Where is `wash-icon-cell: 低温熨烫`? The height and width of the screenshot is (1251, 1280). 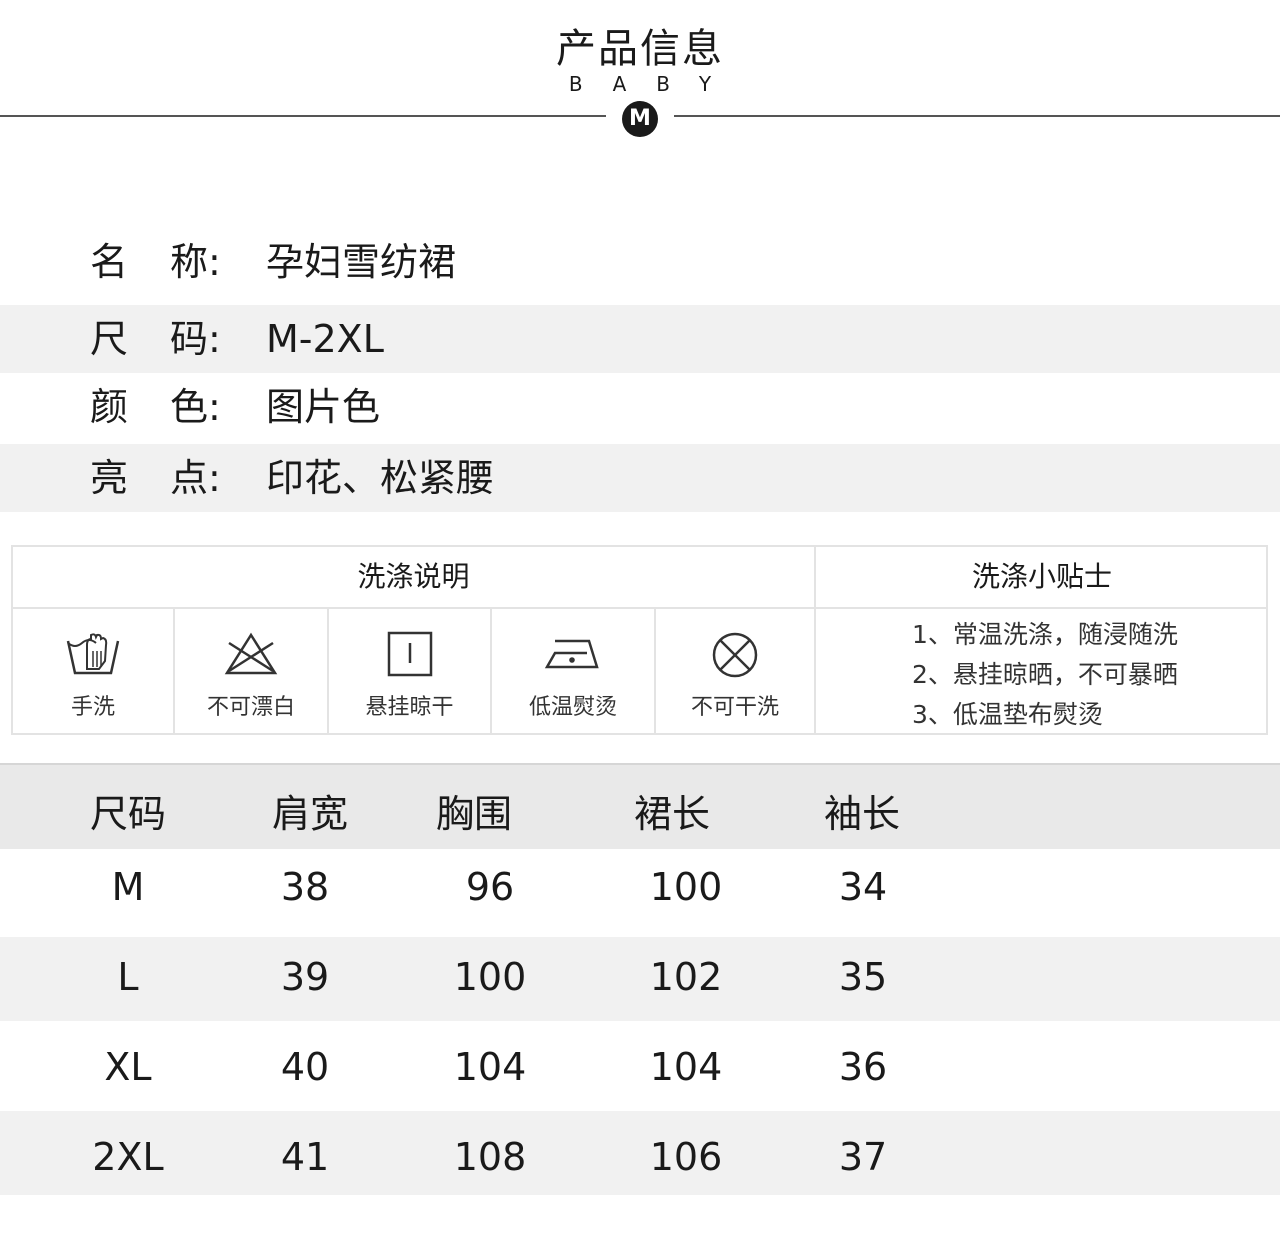 wash-icon-cell: 低温熨烫 is located at coordinates (573, 672).